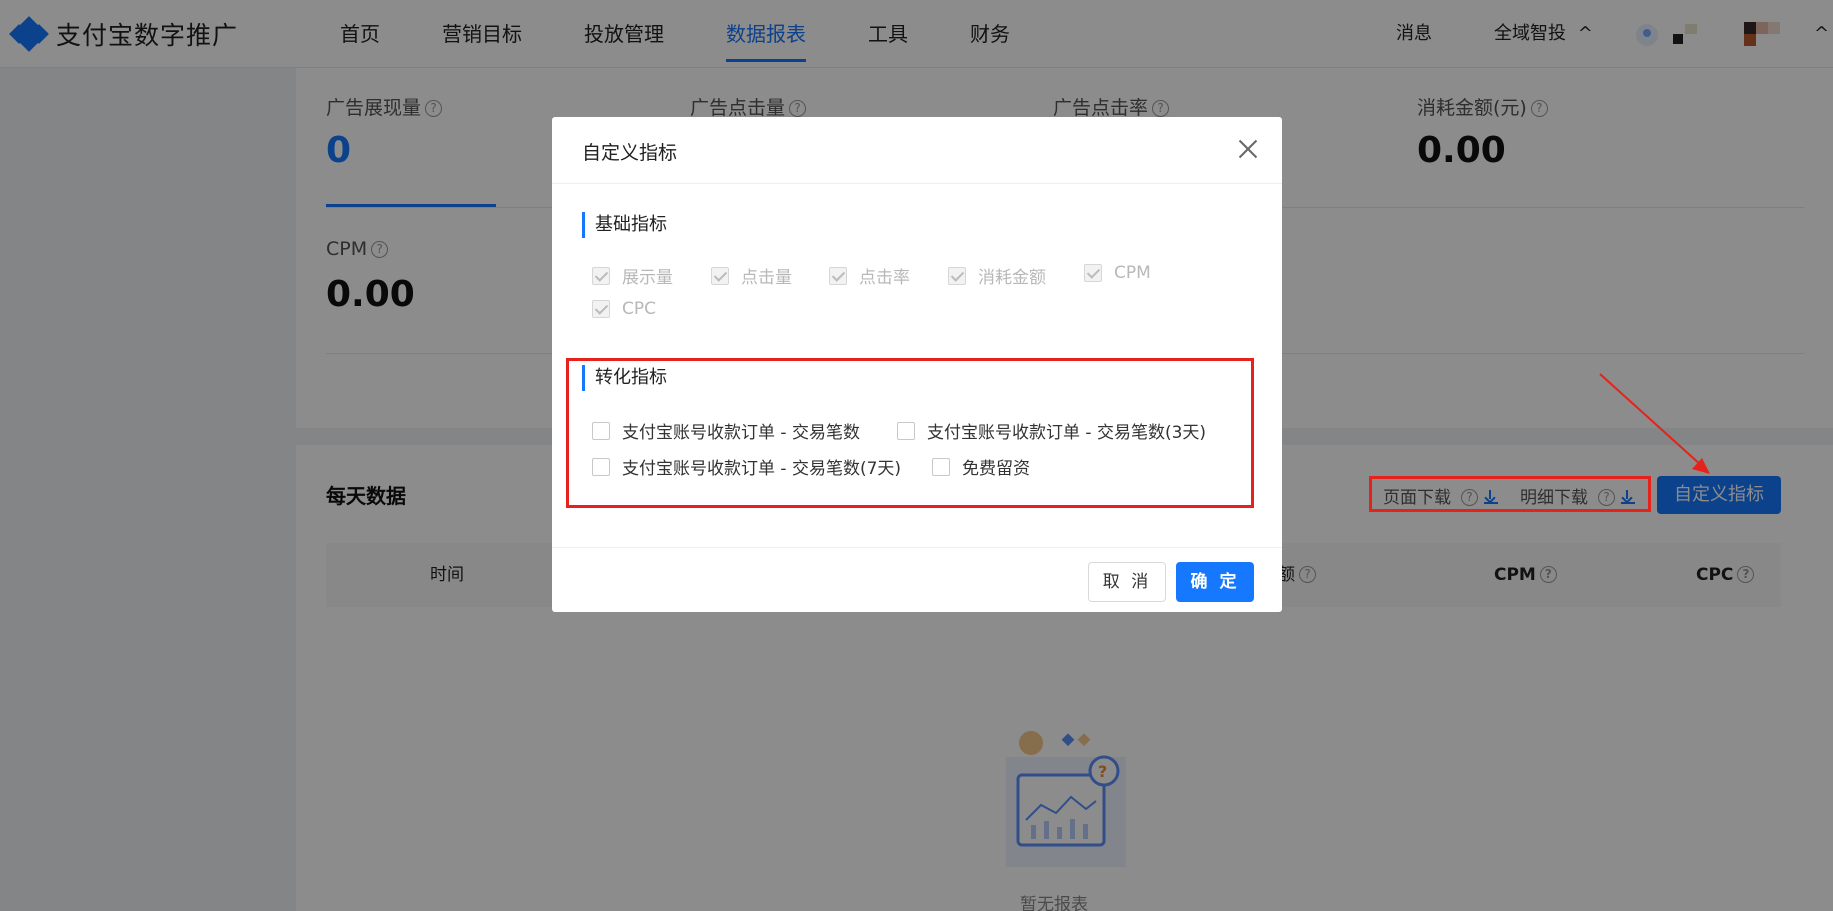 The width and height of the screenshot is (1833, 911). I want to click on checkbox-clicks: 点击量, so click(751, 275).